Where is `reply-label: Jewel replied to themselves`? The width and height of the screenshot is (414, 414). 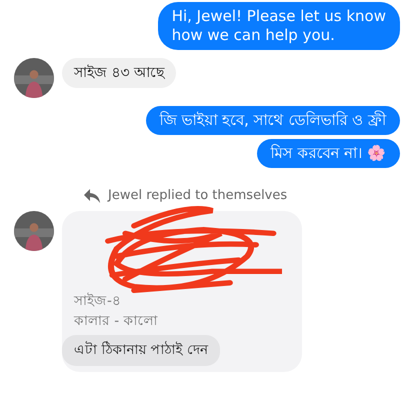 reply-label: Jewel replied to themselves is located at coordinates (198, 195).